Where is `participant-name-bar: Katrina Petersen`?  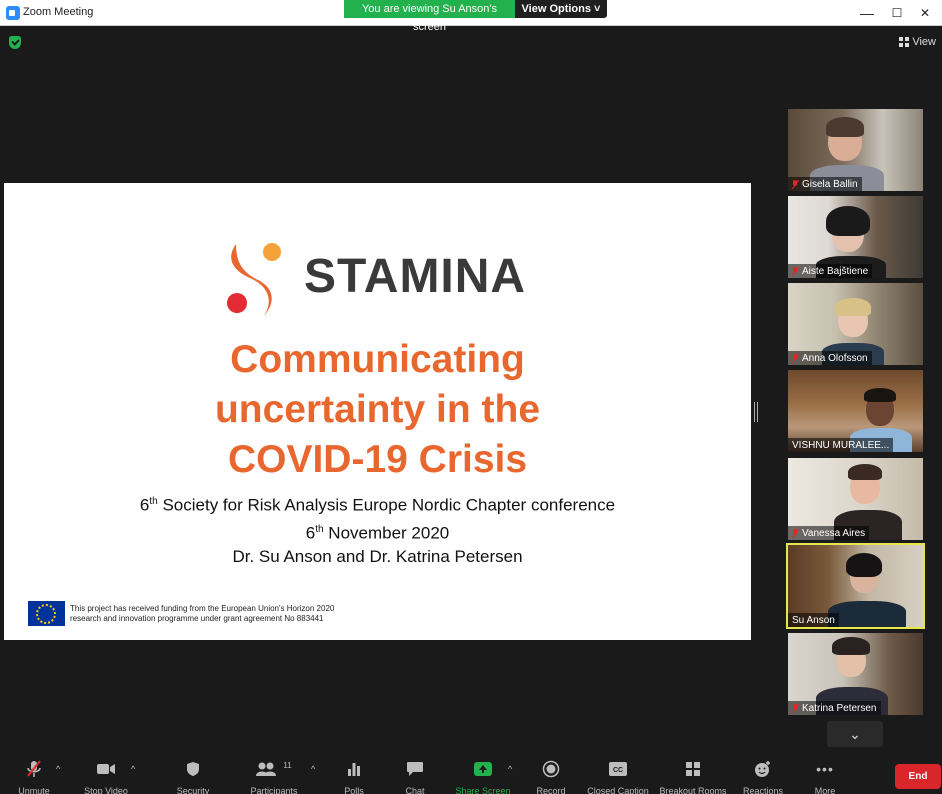 participant-name-bar: Katrina Petersen is located at coordinates (834, 708).